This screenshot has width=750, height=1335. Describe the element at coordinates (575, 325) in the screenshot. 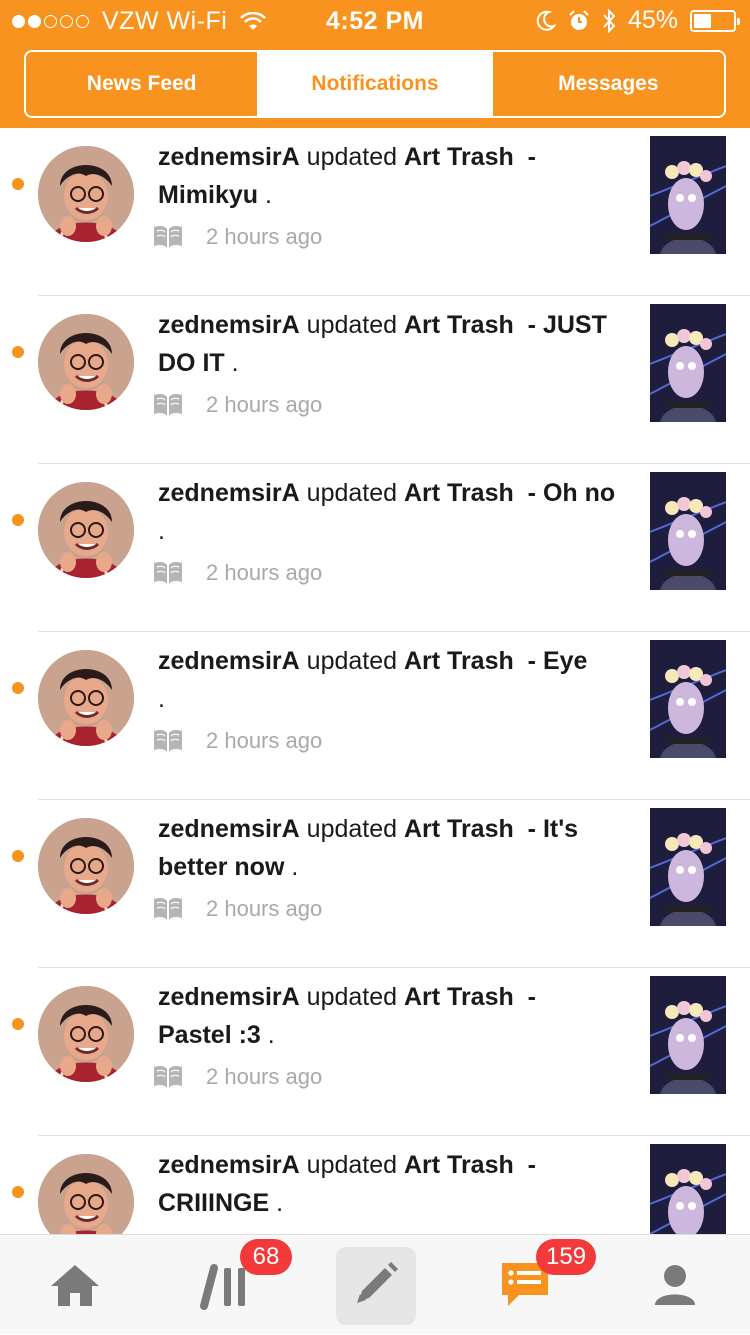

I see `part-title-start: JUST` at that location.